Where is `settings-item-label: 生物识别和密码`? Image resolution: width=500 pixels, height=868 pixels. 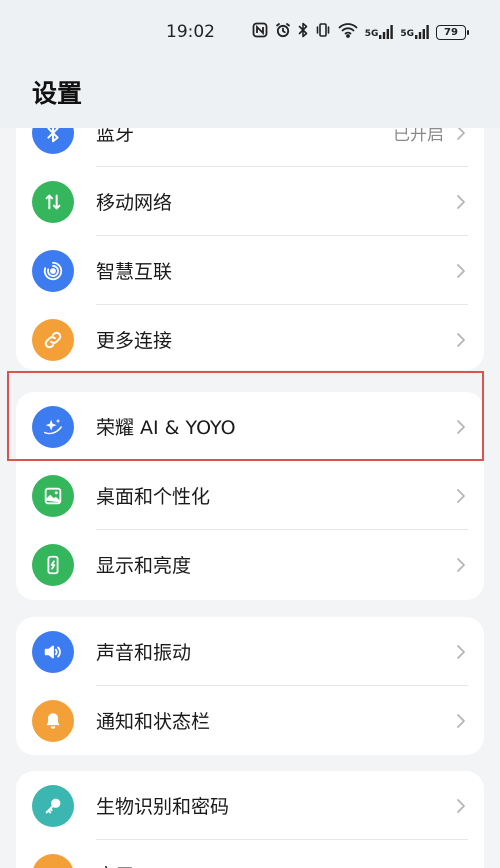 settings-item-label: 生物识别和密码 is located at coordinates (163, 807).